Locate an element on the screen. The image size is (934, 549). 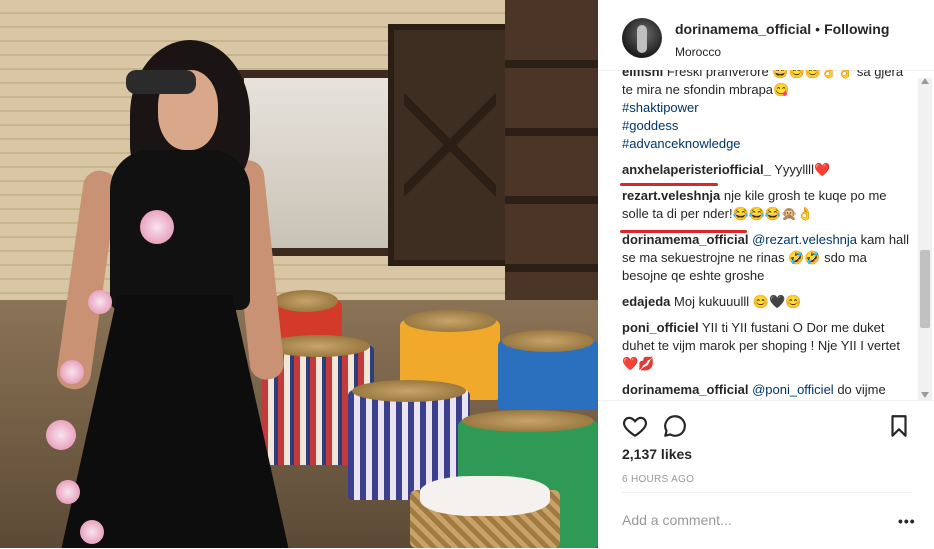
comment-item: edajeda Moj kukuuulll 😊🖤😊 is located at coordinates (768, 302).